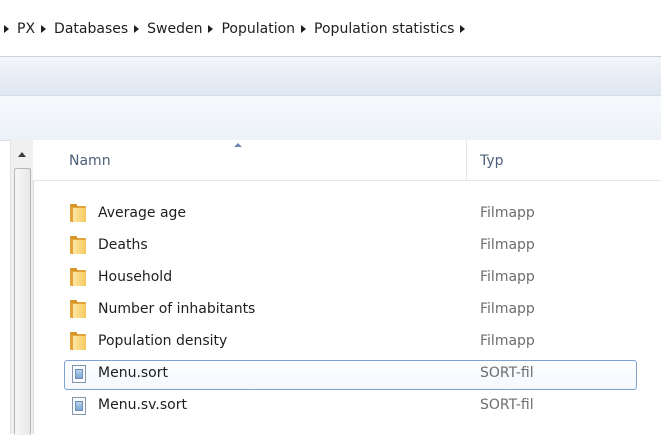  What do you see at coordinates (350, 279) in the screenshot?
I see `file-row: Household Filmapp` at bounding box center [350, 279].